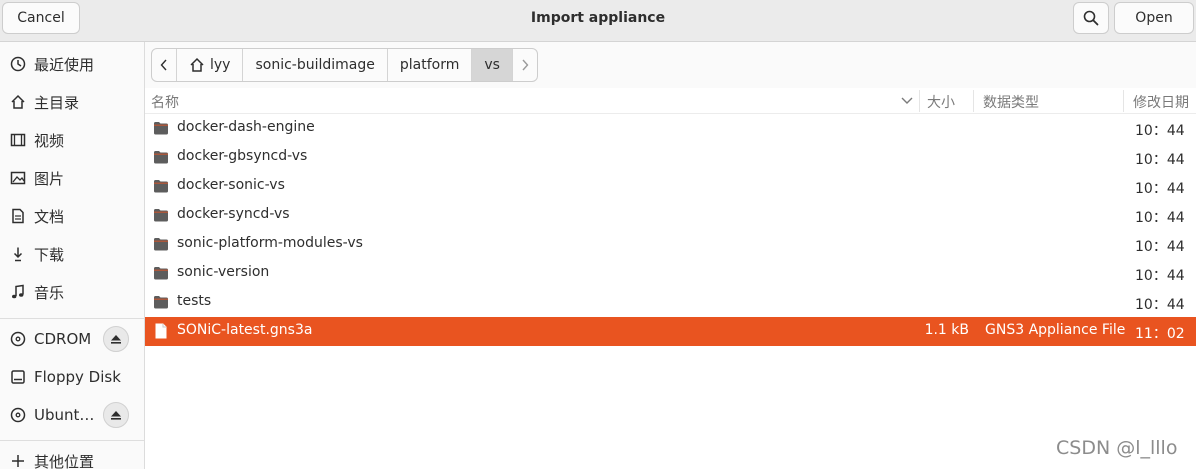 The image size is (1196, 469). I want to click on sidebar-item-label: 下载, so click(49, 254).